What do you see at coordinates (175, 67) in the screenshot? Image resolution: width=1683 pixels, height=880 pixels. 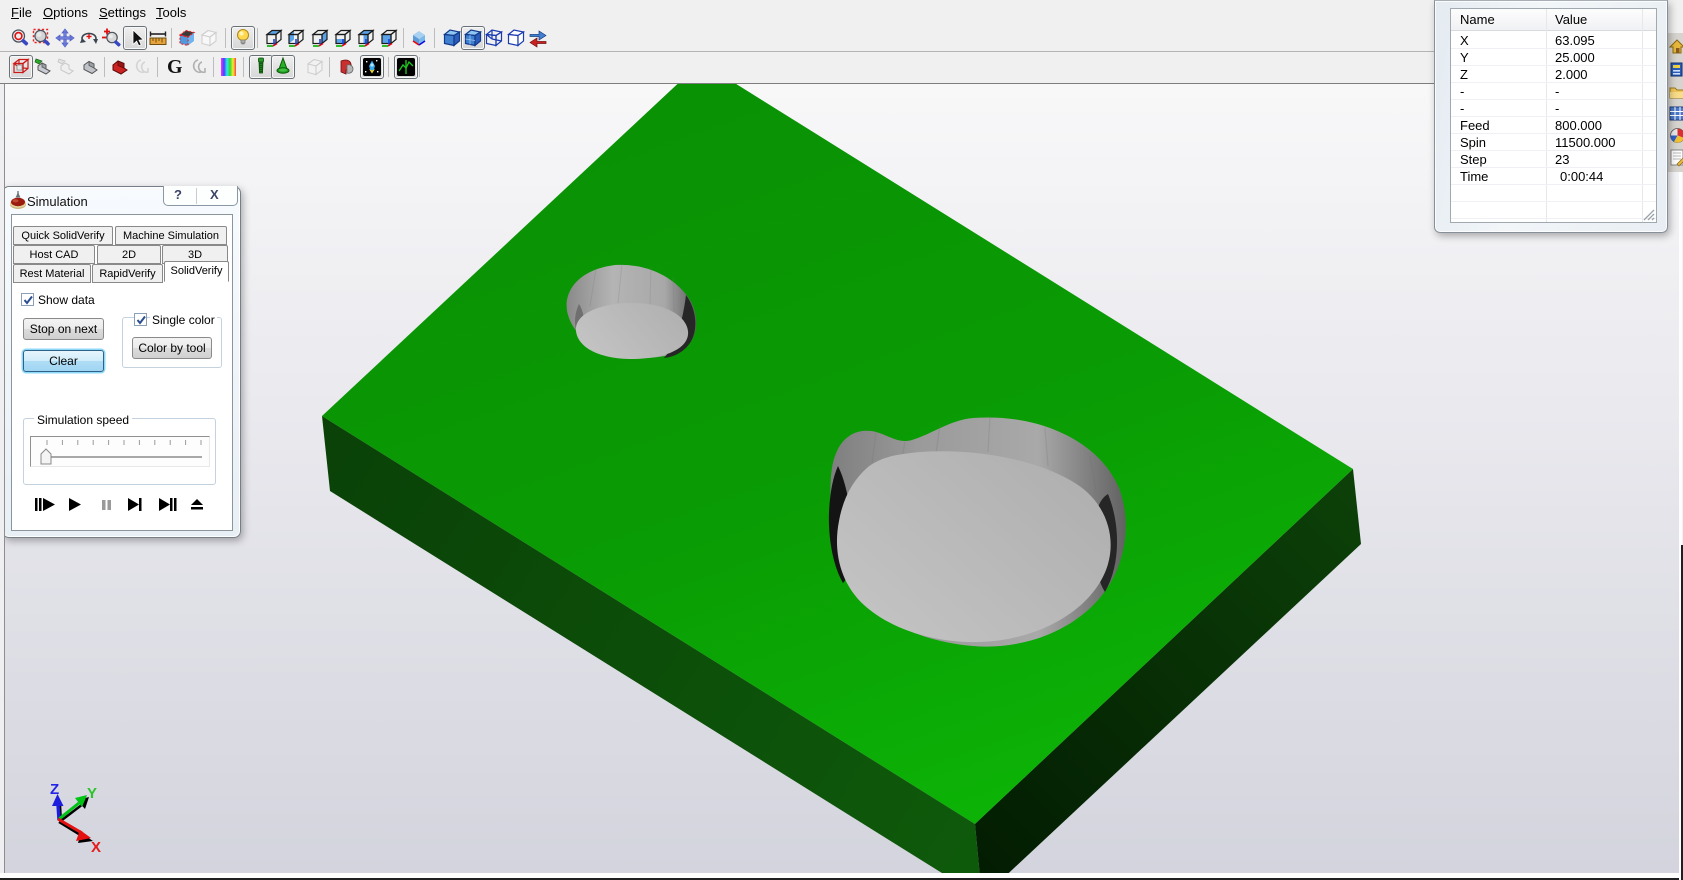 I see `svg-text: G` at bounding box center [175, 67].